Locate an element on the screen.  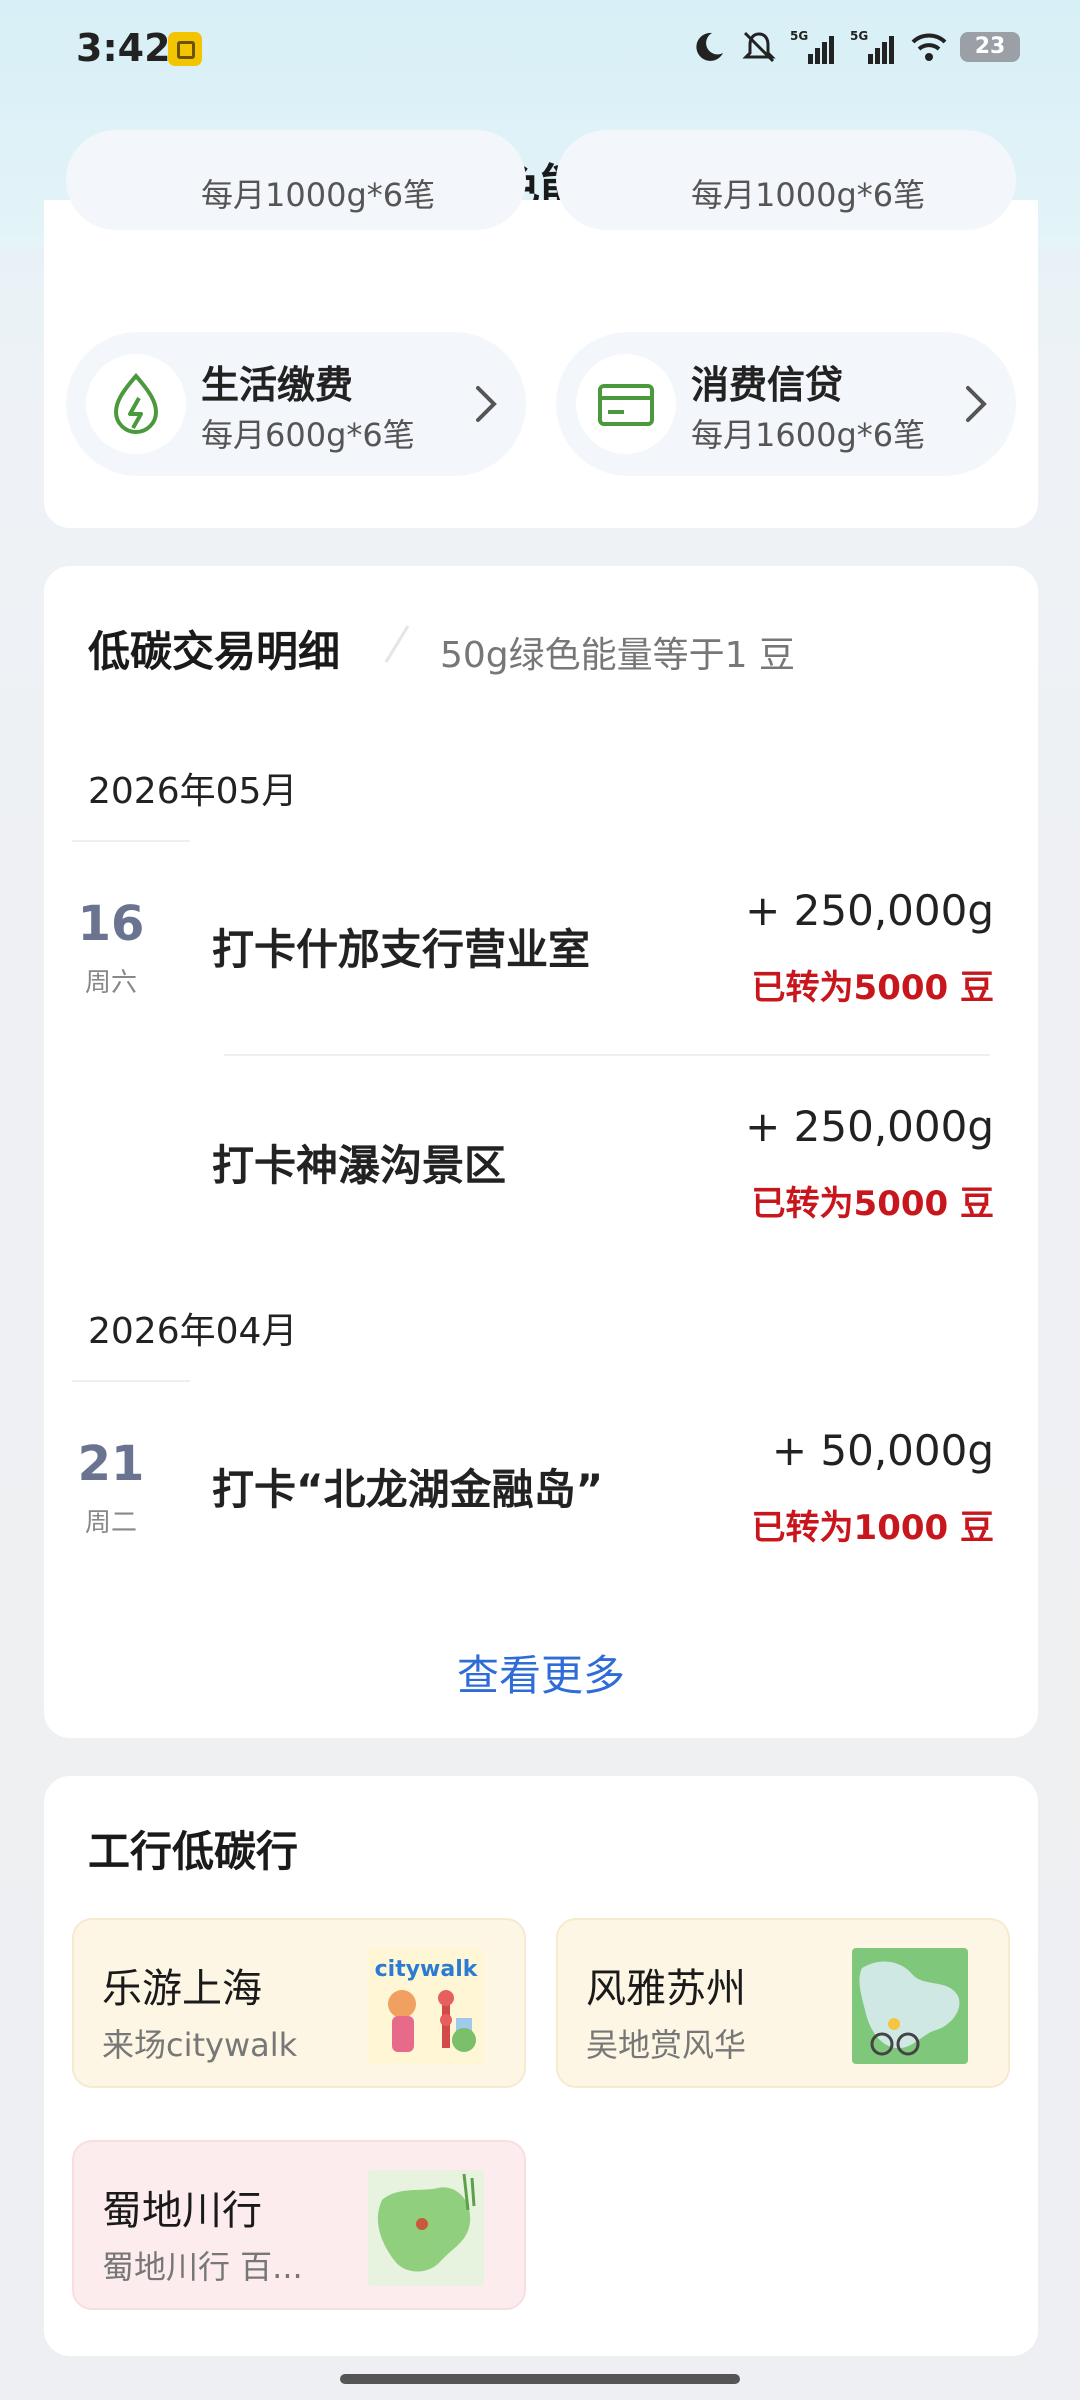
energy-item-partial-left: 每月1000g*6笔 is located at coordinates (296, 180).